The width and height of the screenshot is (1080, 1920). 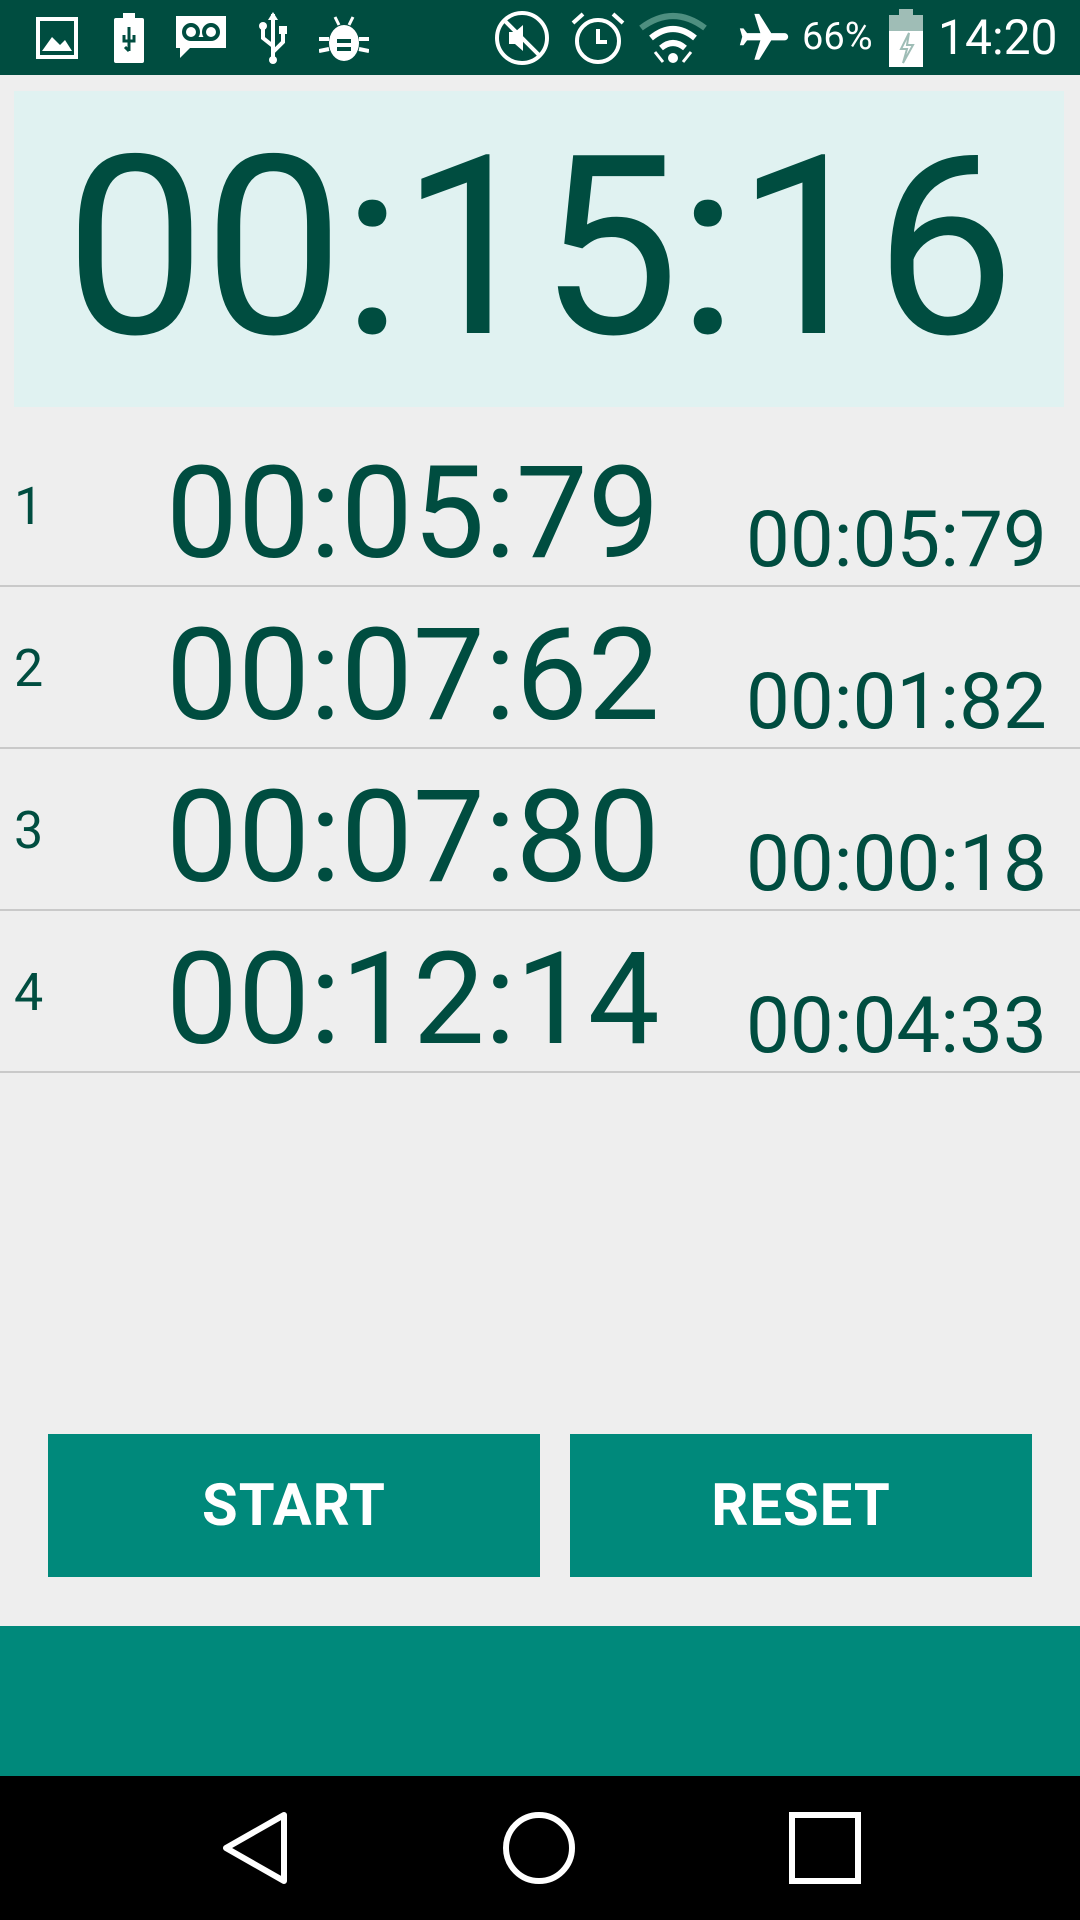 What do you see at coordinates (598, 37) in the screenshot?
I see `alarm-icon` at bounding box center [598, 37].